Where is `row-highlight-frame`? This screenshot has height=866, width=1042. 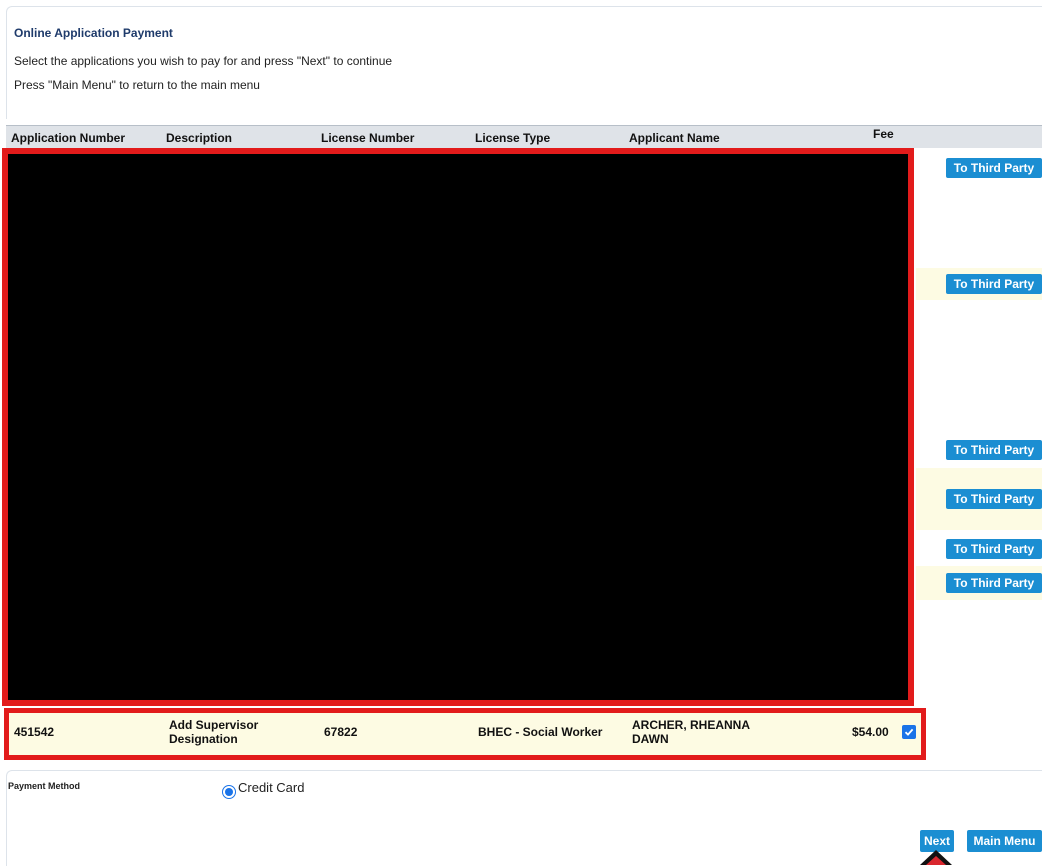
row-highlight-frame is located at coordinates (465, 734).